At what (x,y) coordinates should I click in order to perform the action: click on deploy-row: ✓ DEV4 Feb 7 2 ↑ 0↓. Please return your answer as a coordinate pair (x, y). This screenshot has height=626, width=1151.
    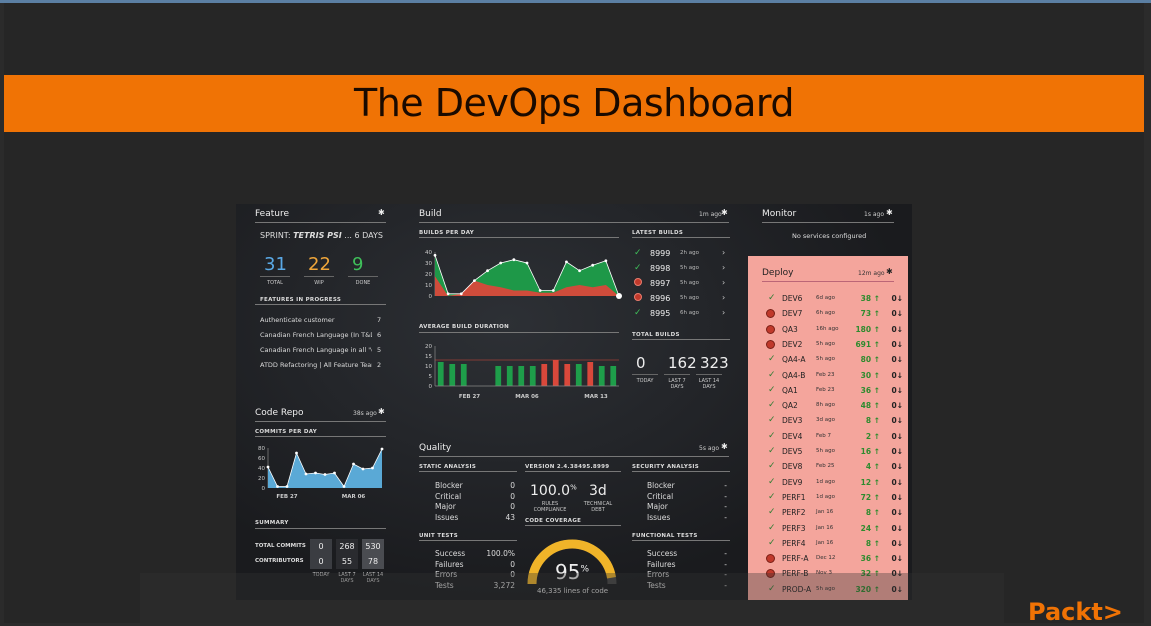
    Looking at the image, I should click on (828, 436).